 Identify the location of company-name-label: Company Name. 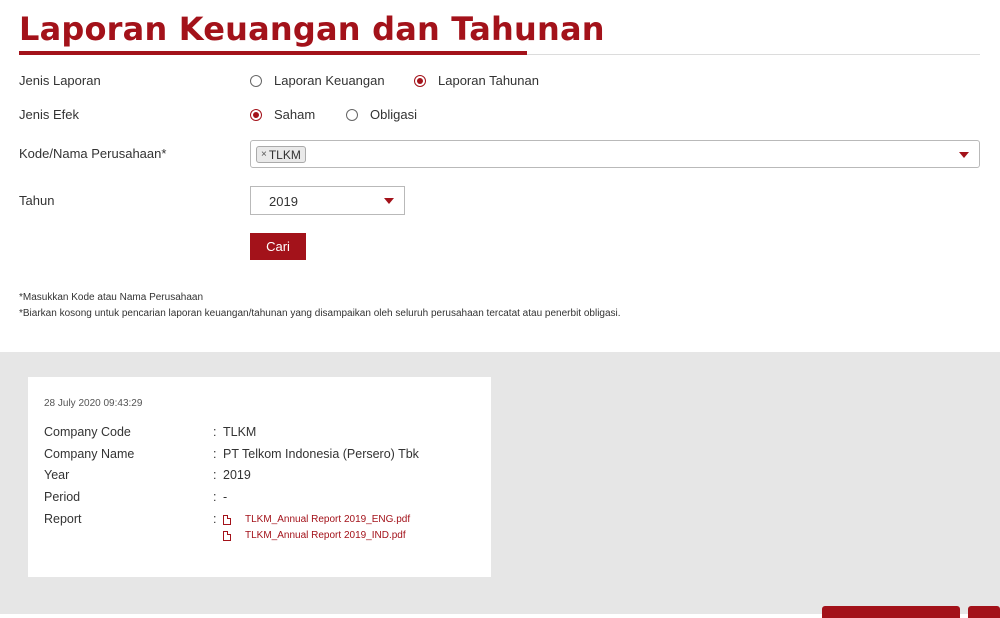
(89, 454).